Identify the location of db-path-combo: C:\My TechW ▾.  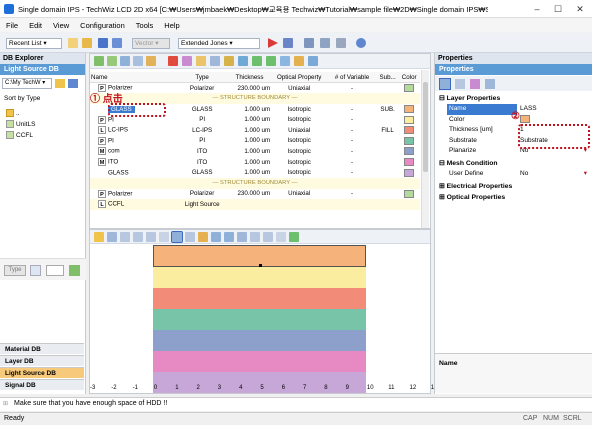
(27, 83).